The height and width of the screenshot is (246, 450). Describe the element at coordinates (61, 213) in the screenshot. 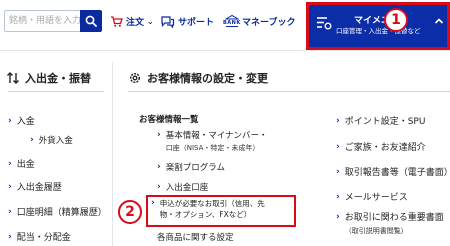

I see `link-account-statement-label: 口座明細（精算履歴）` at that location.